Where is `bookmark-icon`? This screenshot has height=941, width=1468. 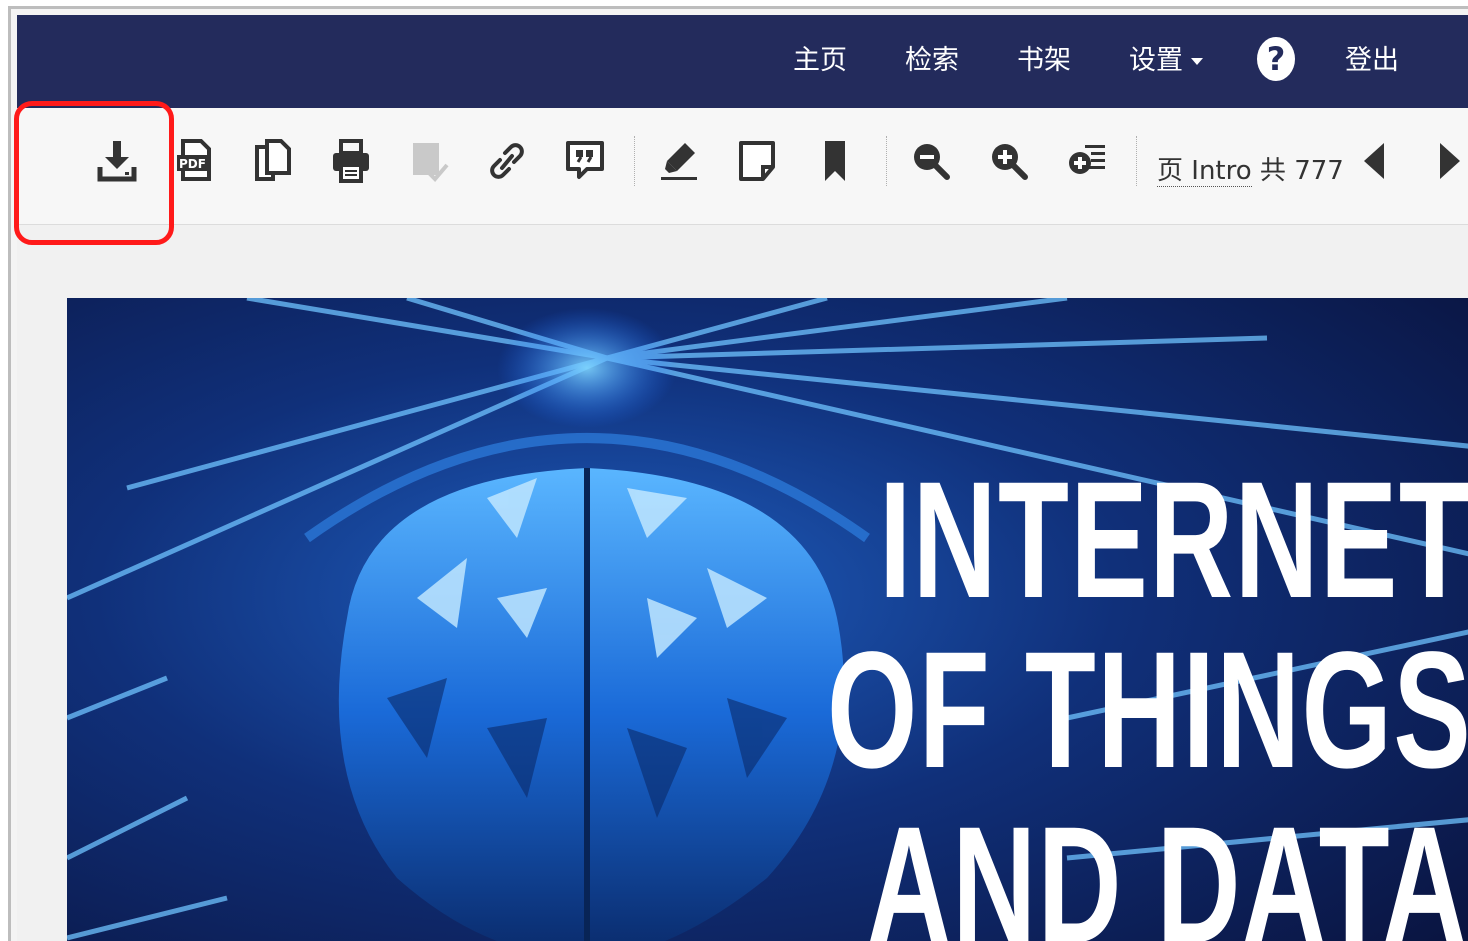
bookmark-icon is located at coordinates (835, 161).